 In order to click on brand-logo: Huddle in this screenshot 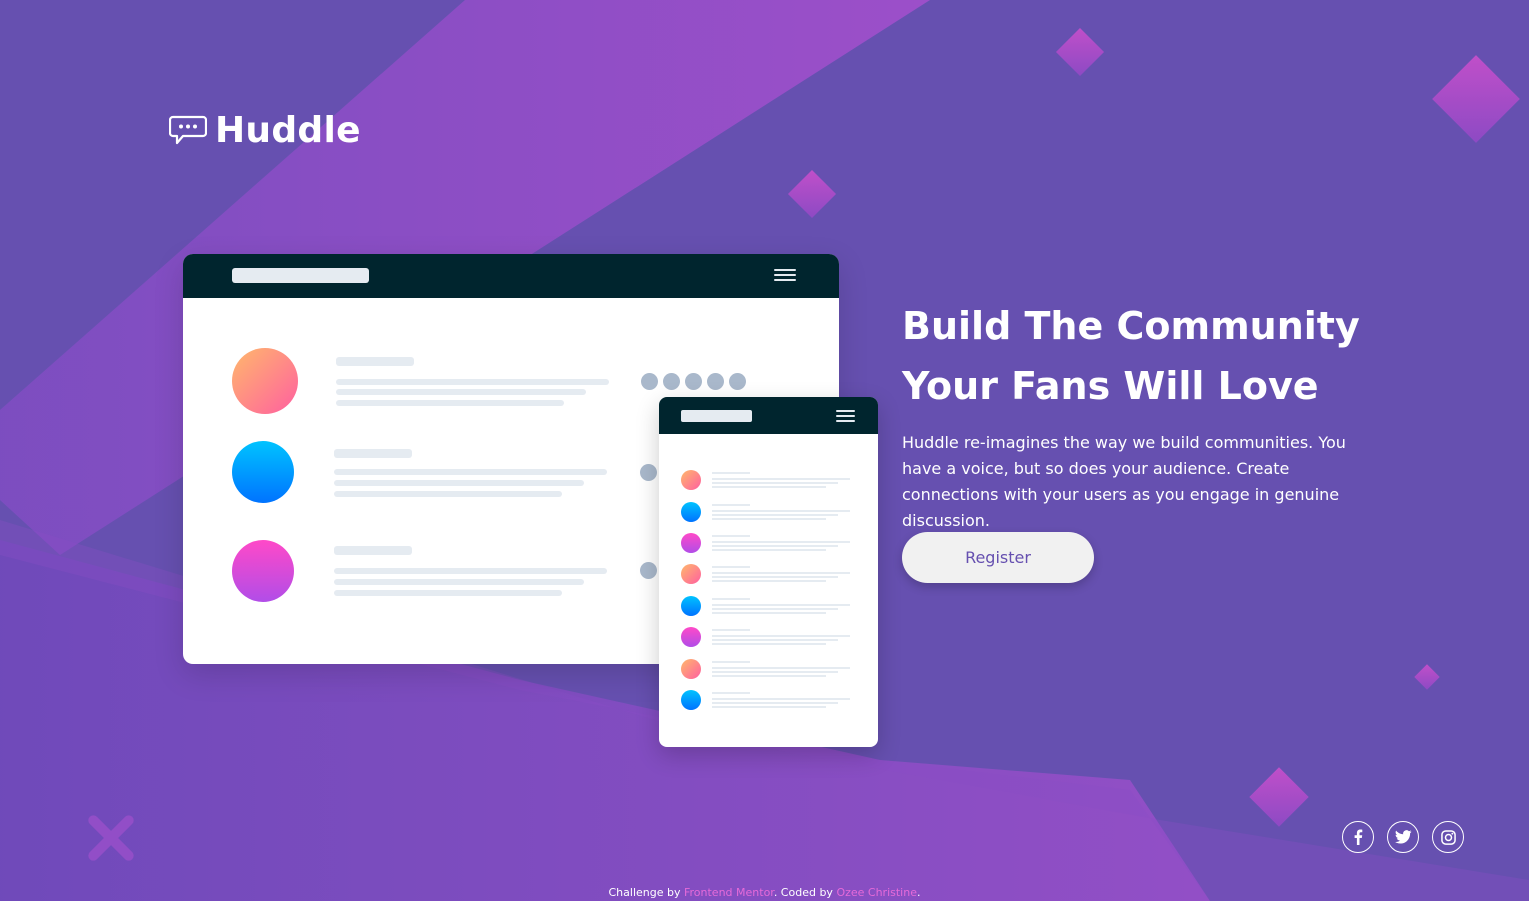, I will do `click(265, 130)`.